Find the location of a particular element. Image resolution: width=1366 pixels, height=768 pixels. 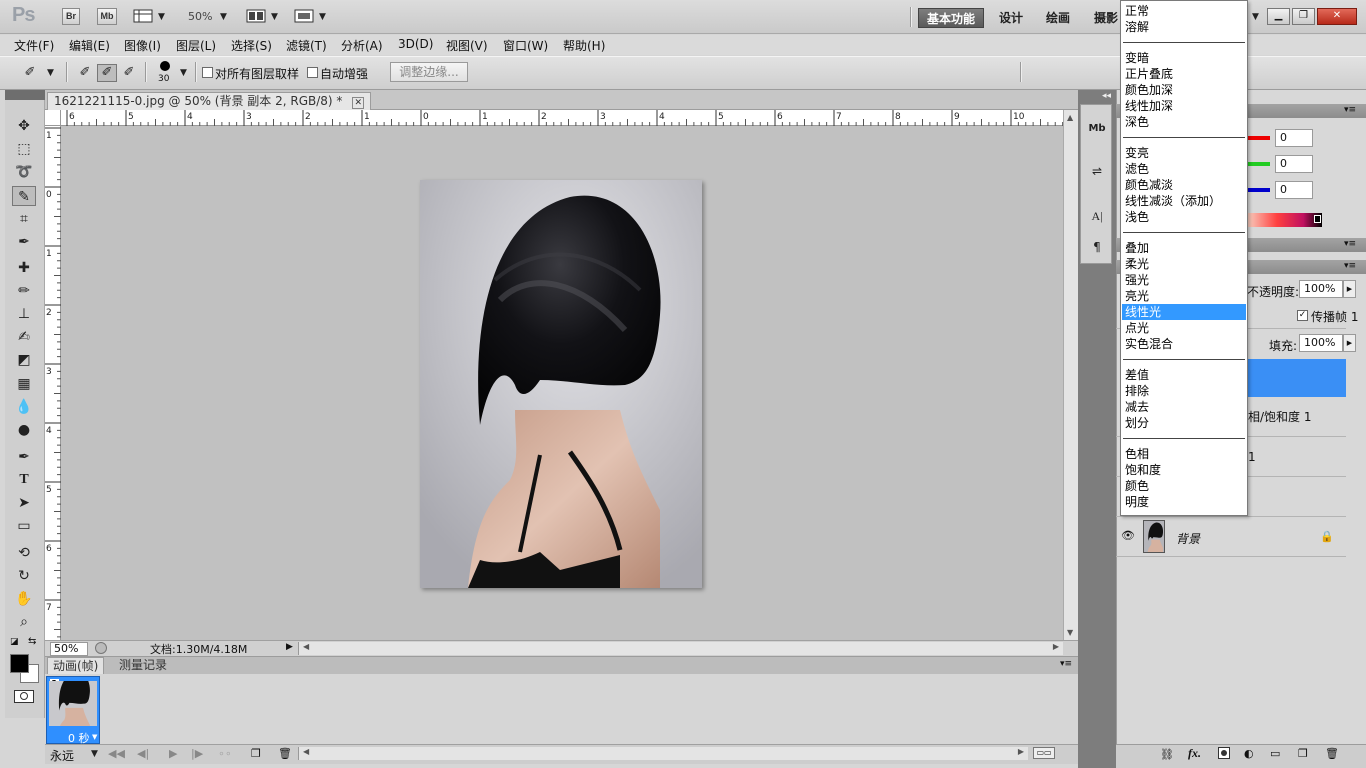

tool-preset-picker: ✐ is located at coordinates (30, 73).